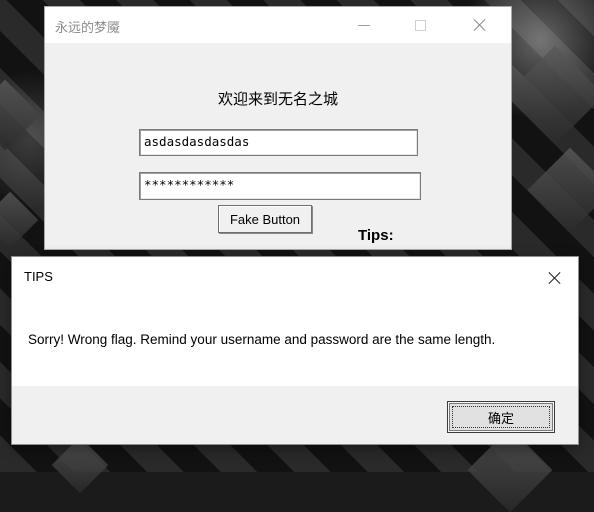  What do you see at coordinates (265, 219) in the screenshot?
I see `fake-button: Fake Button` at bounding box center [265, 219].